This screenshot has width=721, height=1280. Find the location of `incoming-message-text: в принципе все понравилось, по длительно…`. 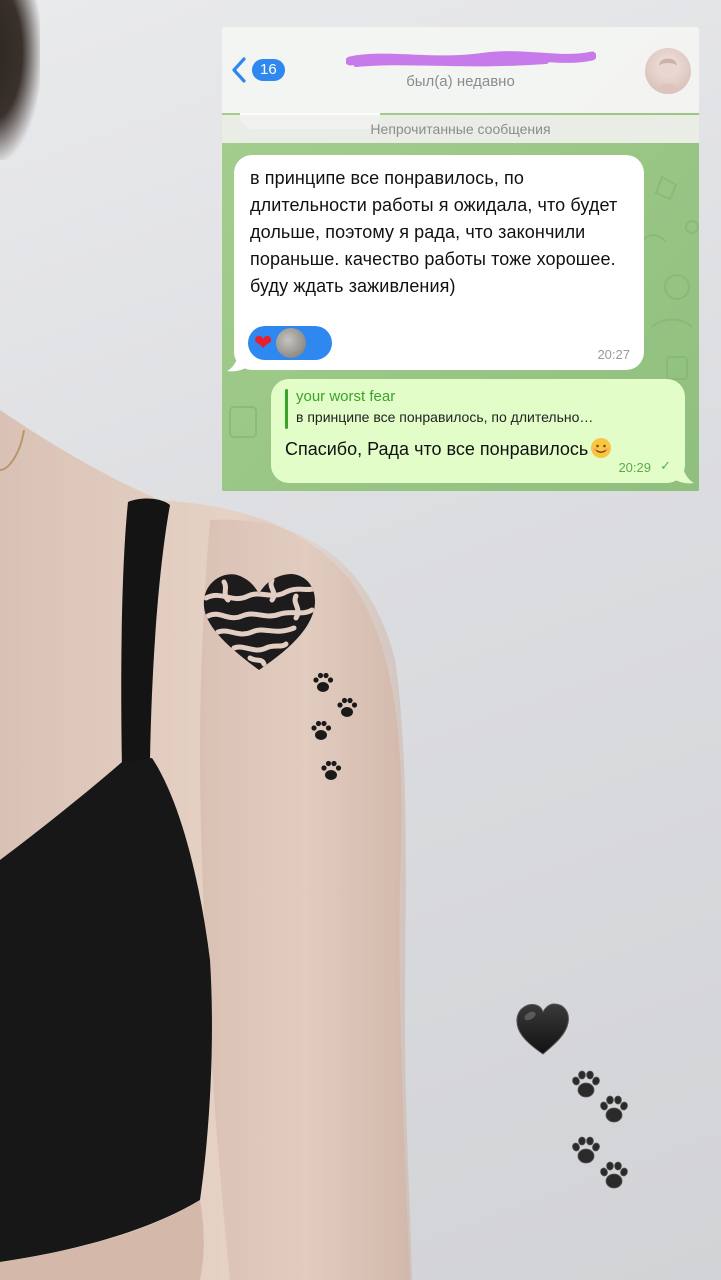

incoming-message-text: в принципе все понравилось, по длительно… is located at coordinates (434, 232).